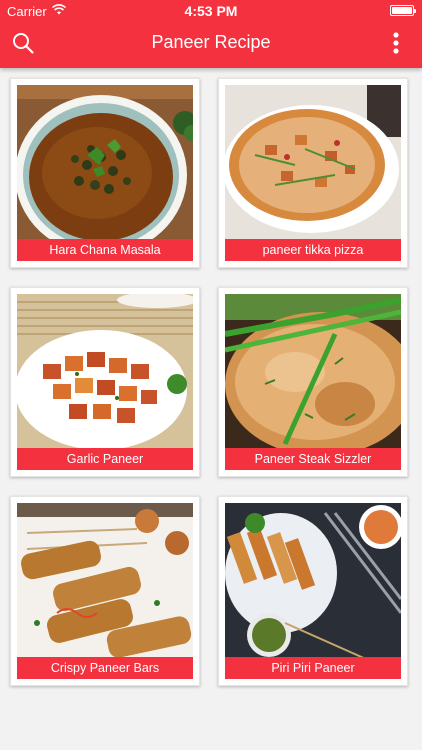 The height and width of the screenshot is (750, 422). What do you see at coordinates (211, 42) in the screenshot?
I see `page-title: Paneer Recipe` at bounding box center [211, 42].